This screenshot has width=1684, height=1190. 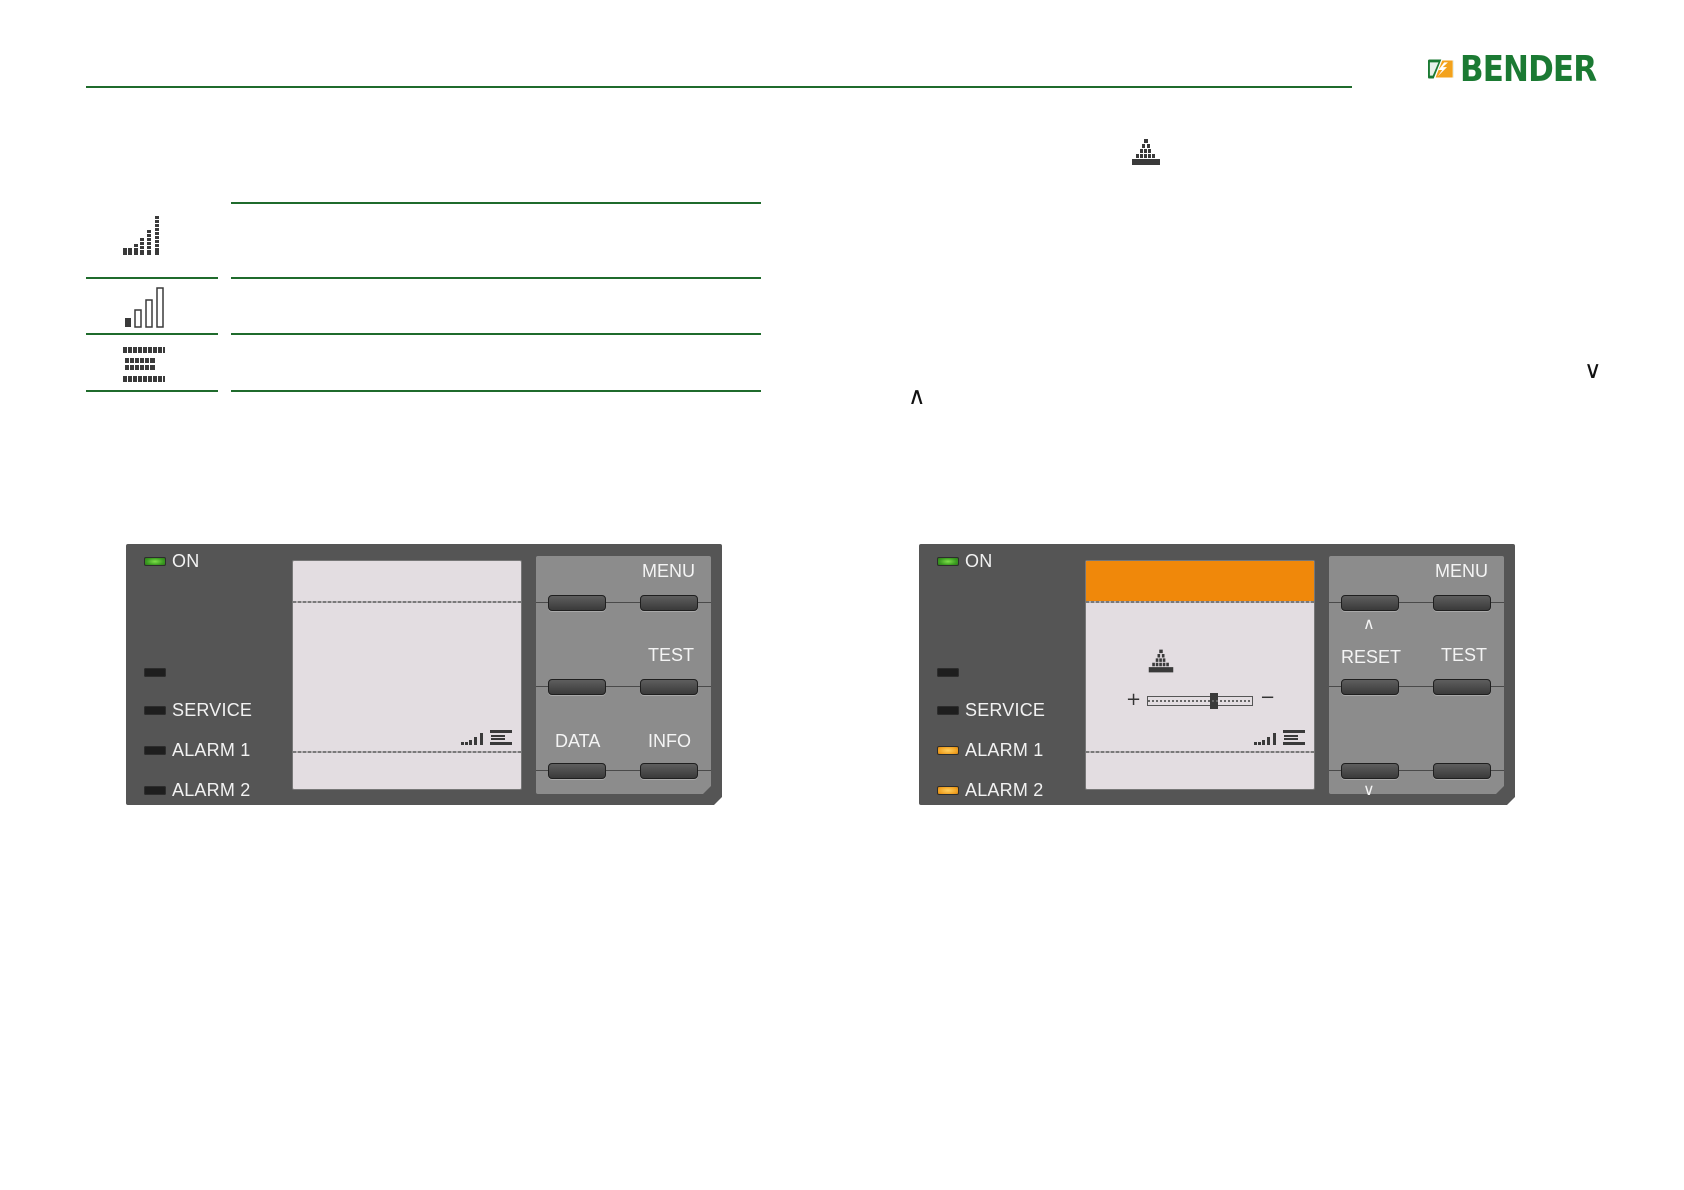 What do you see at coordinates (577, 687) in the screenshot?
I see `key-middle-left-button` at bounding box center [577, 687].